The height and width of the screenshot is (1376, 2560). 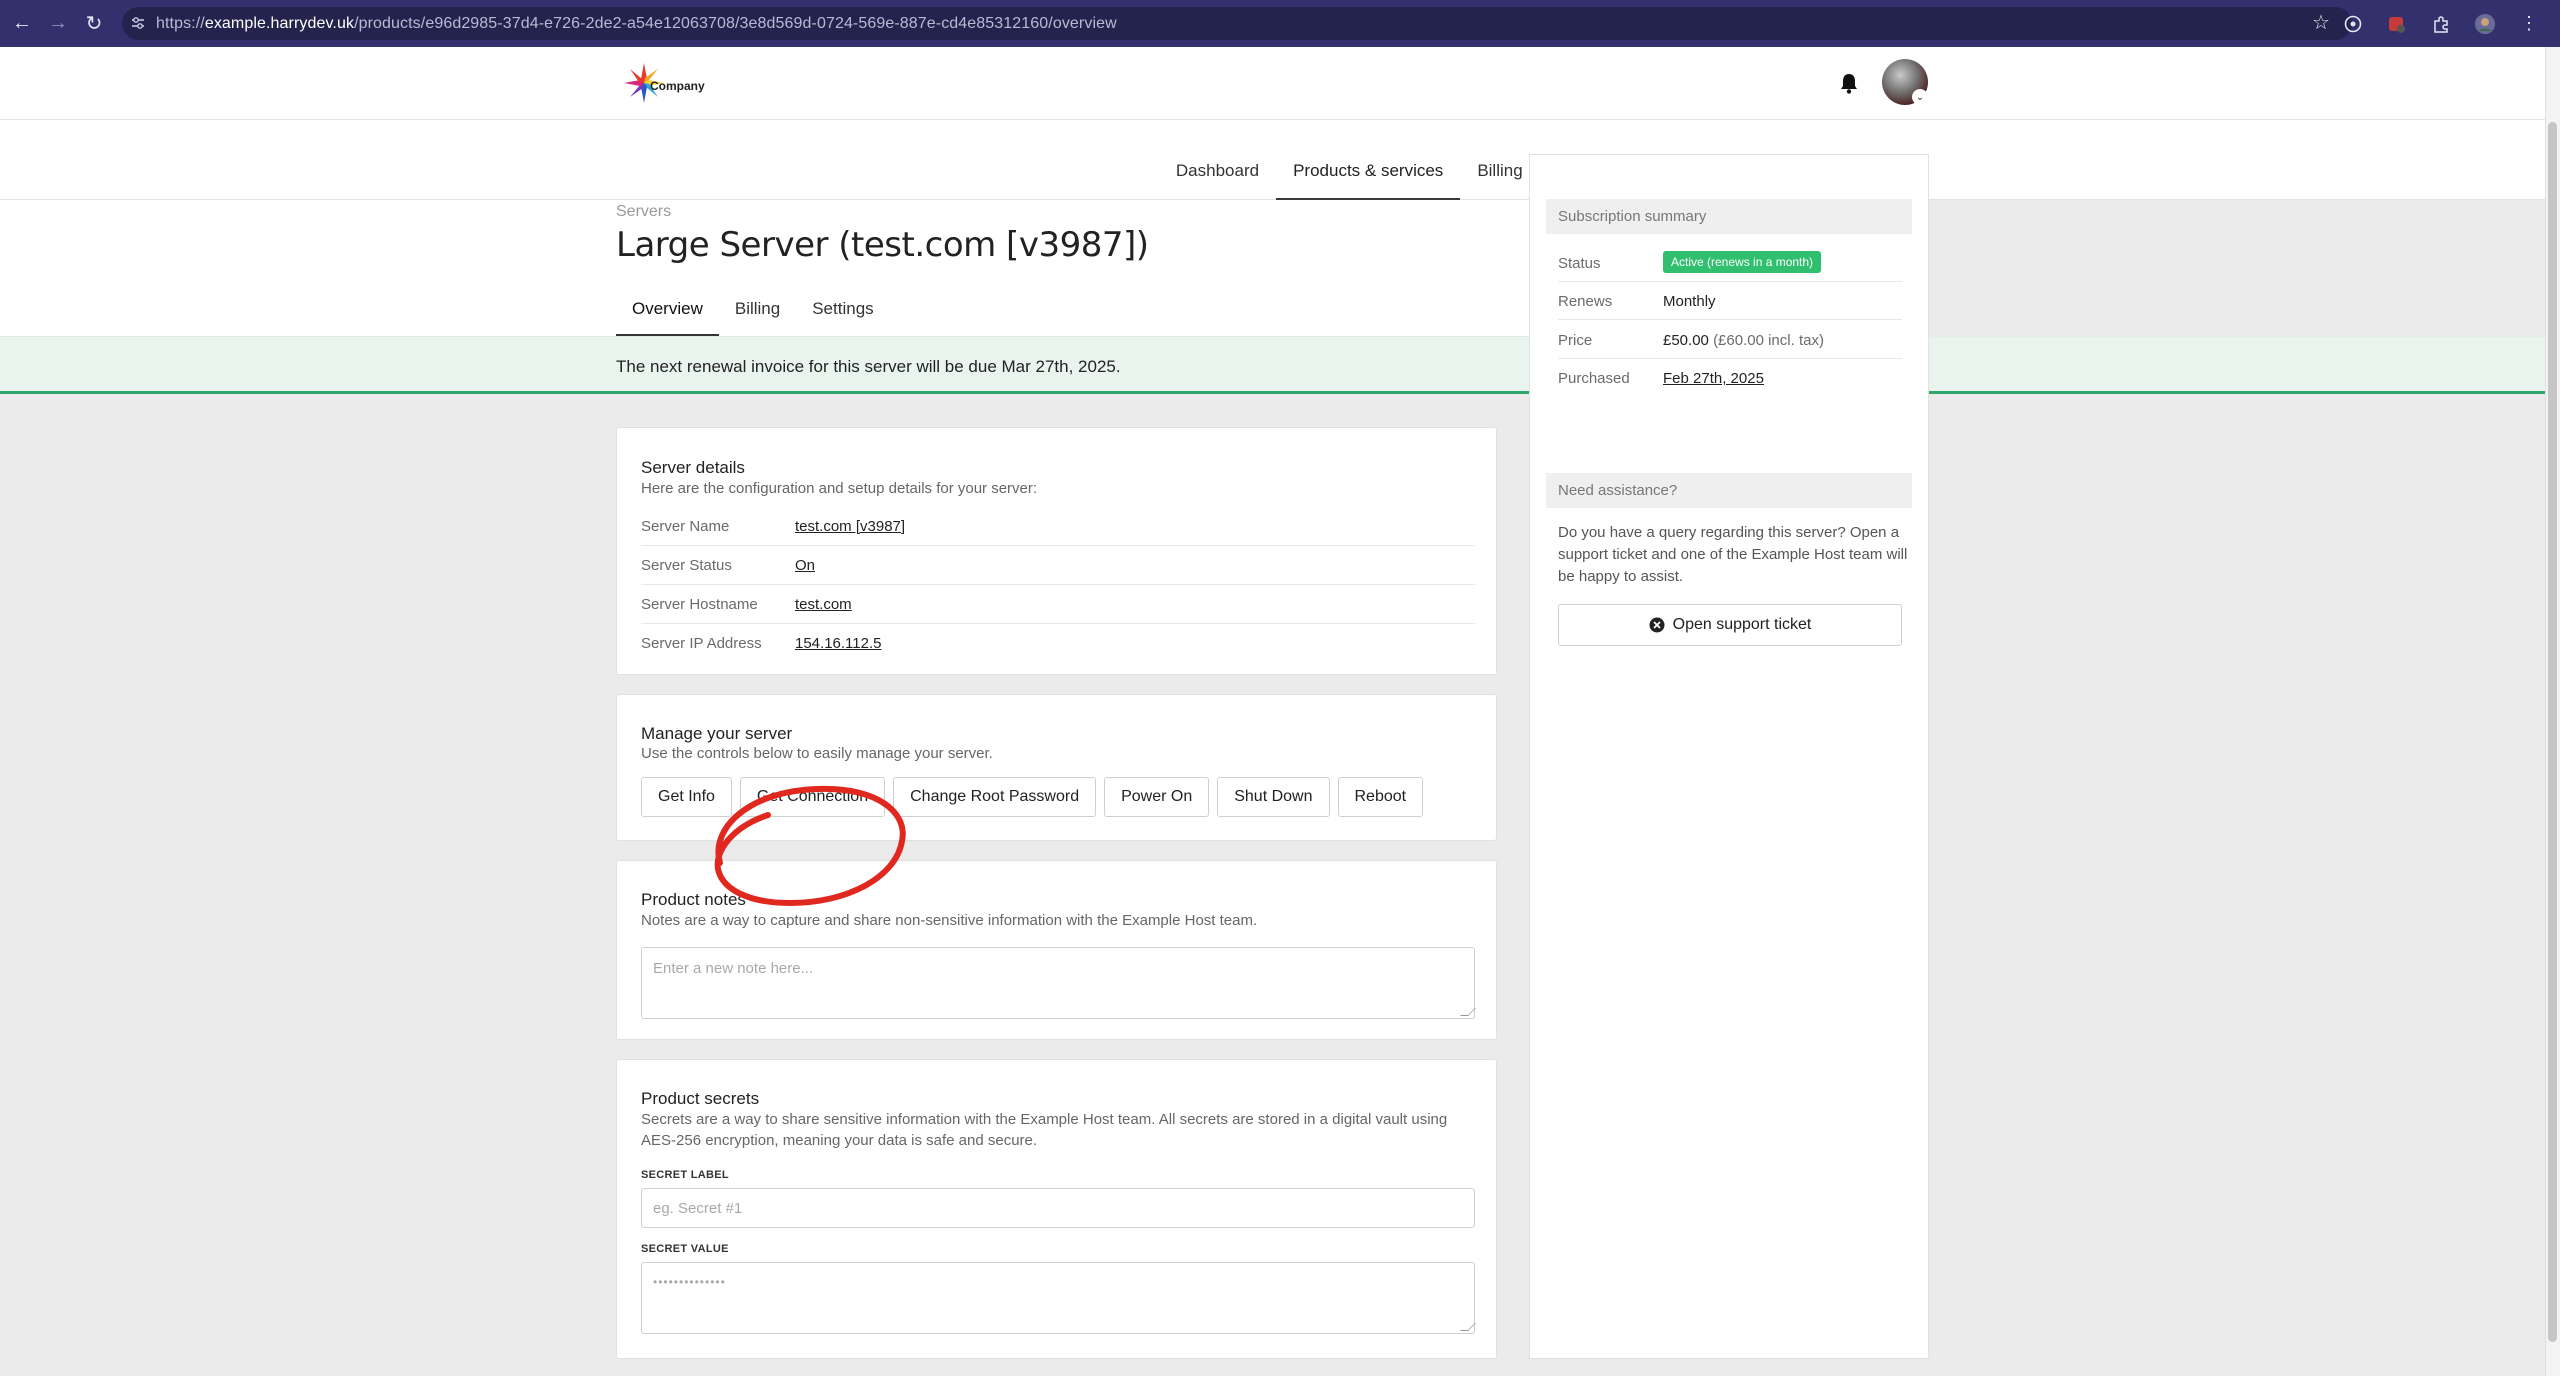 What do you see at coordinates (1730, 301) in the screenshot?
I see `summary-row-renews: Renews Monthly` at bounding box center [1730, 301].